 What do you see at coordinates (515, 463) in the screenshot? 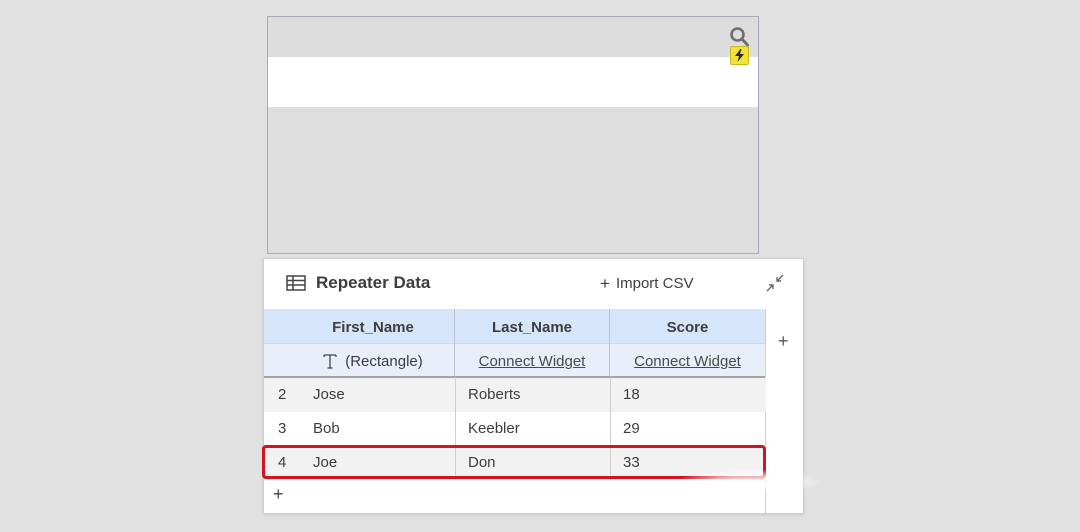
I see `table-row: 4 Joe Don 33` at bounding box center [515, 463].